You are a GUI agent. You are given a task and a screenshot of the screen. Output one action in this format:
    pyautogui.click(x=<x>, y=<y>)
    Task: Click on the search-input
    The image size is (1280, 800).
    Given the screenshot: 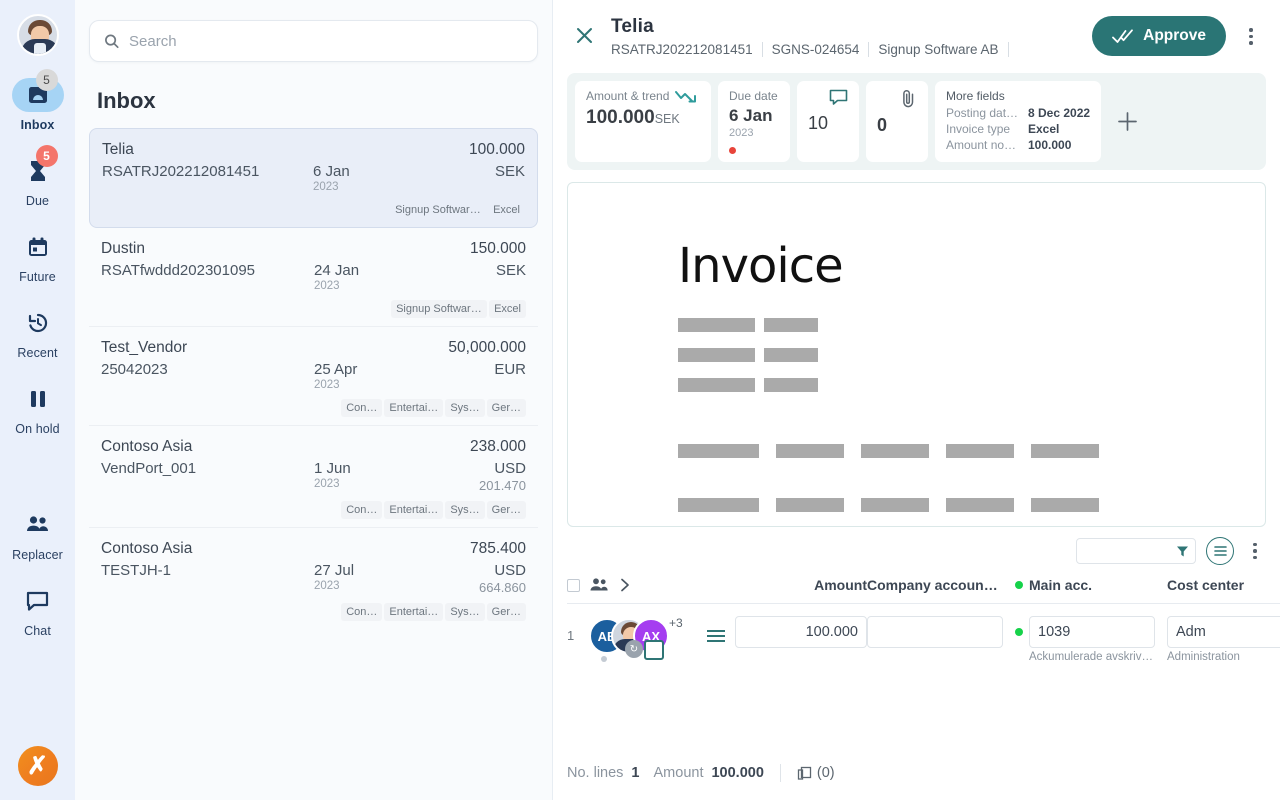 What is the action you would take?
    pyautogui.click(x=326, y=41)
    